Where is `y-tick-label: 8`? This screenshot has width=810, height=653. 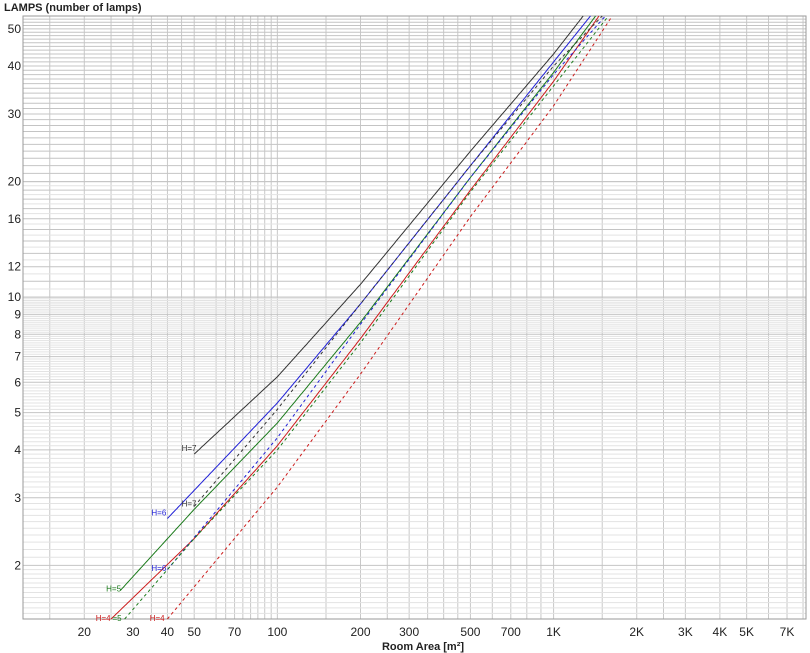
y-tick-label: 8 is located at coordinates (17, 334).